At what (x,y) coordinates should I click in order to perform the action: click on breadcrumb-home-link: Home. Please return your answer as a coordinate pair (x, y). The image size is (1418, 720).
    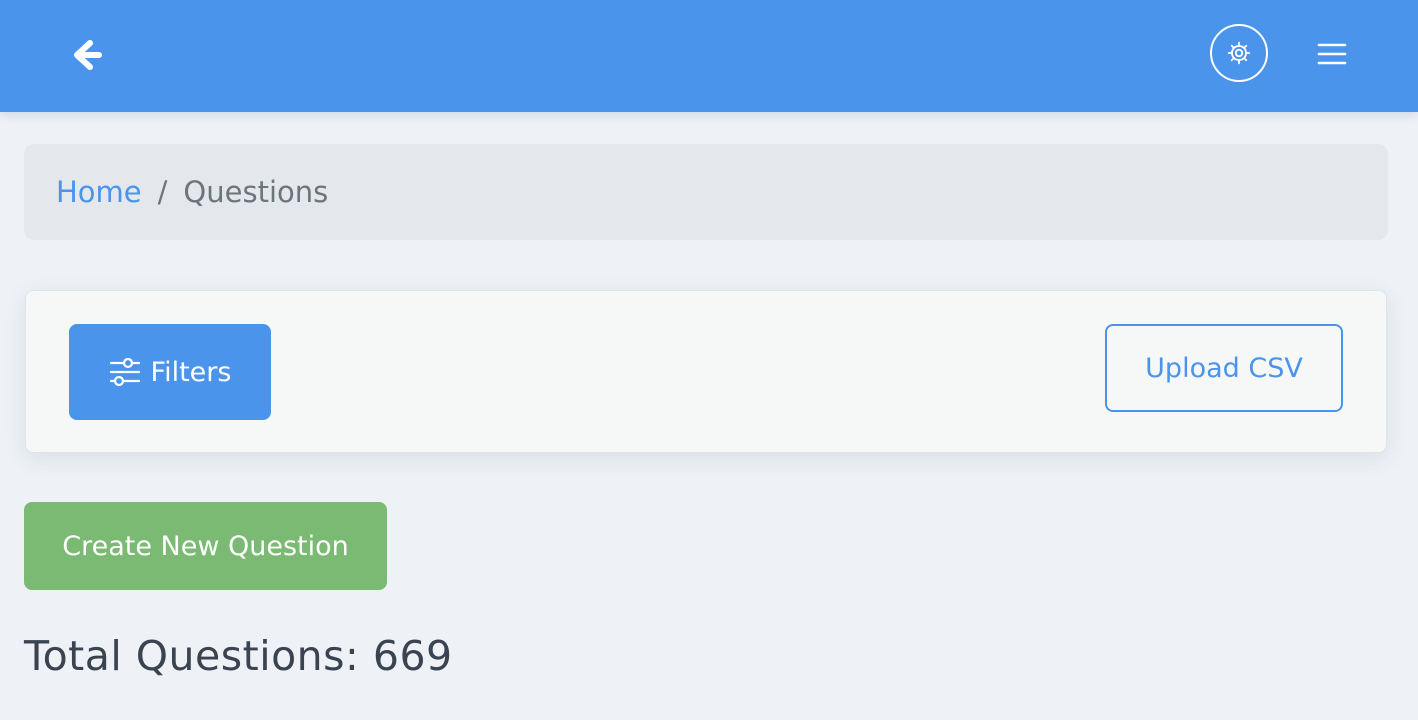
    Looking at the image, I should click on (99, 192).